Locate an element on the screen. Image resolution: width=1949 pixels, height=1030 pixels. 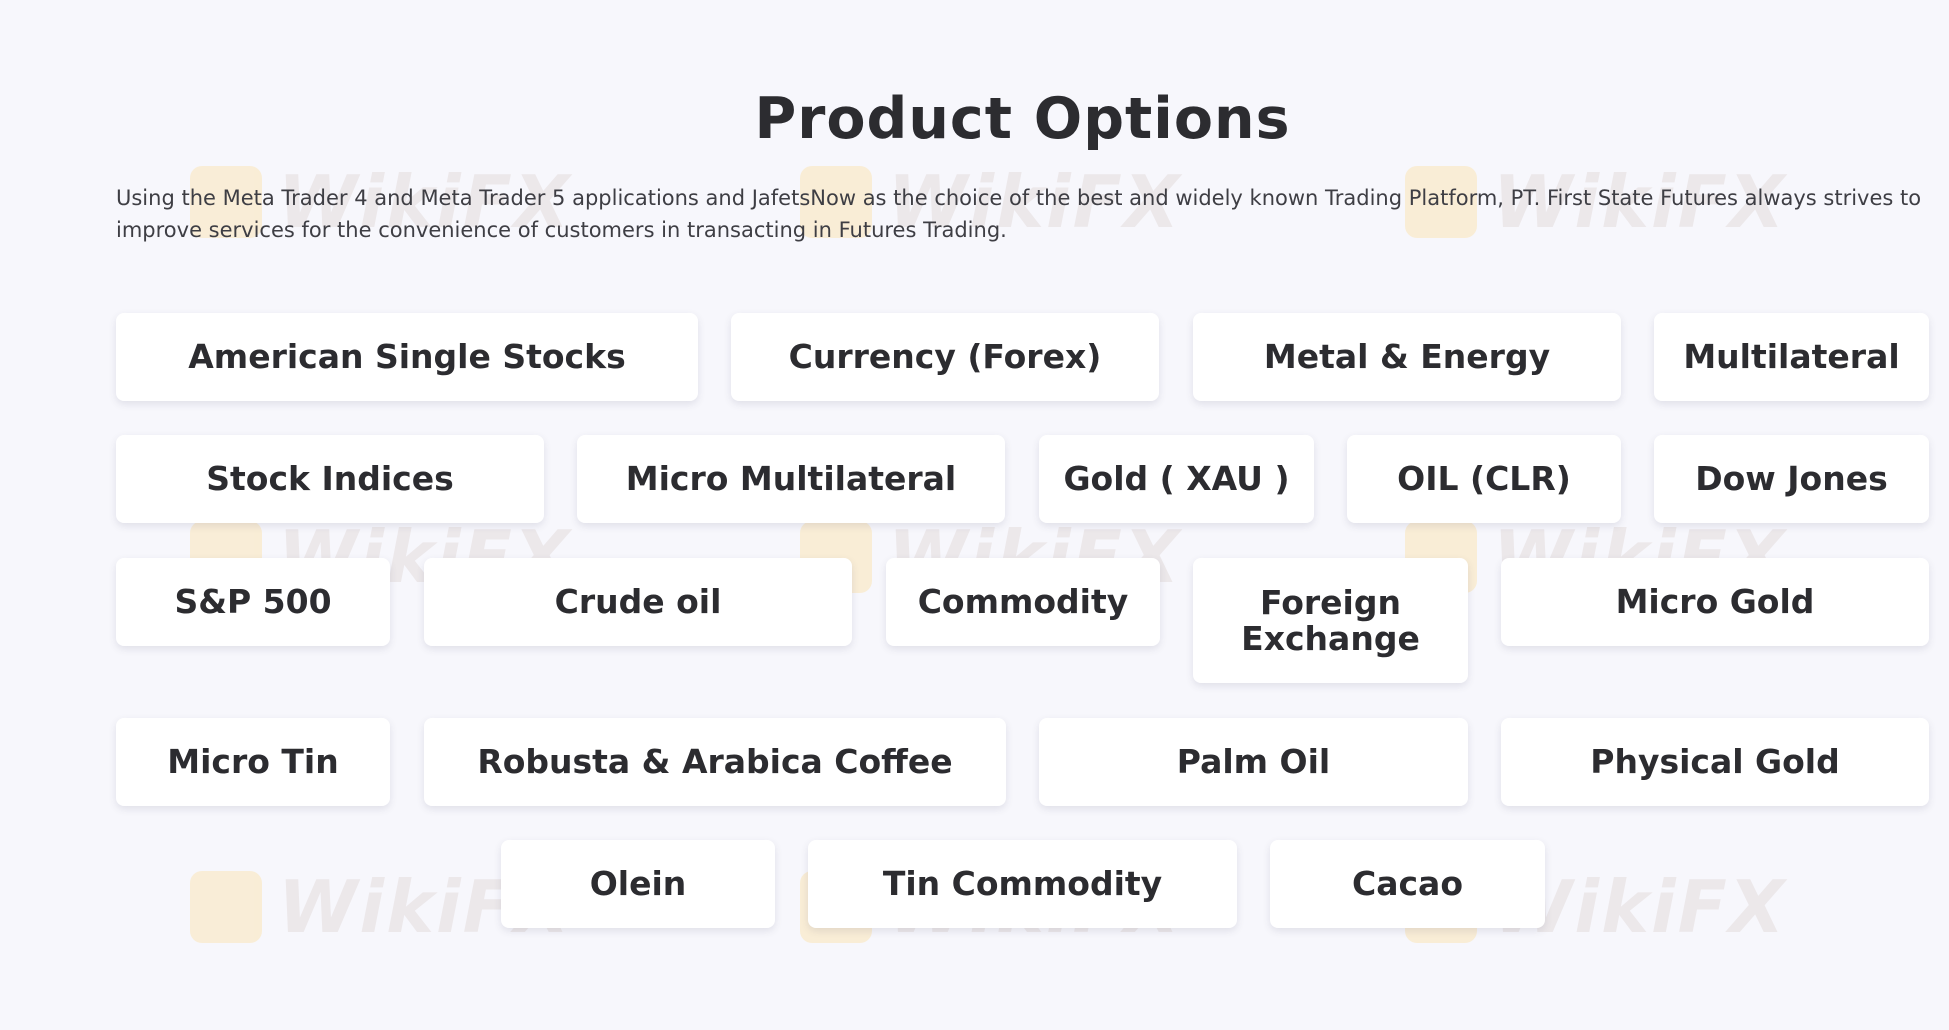
product-option-robusta-arabica-coffee: Robusta & Arabica Coffee is located at coordinates (715, 762).